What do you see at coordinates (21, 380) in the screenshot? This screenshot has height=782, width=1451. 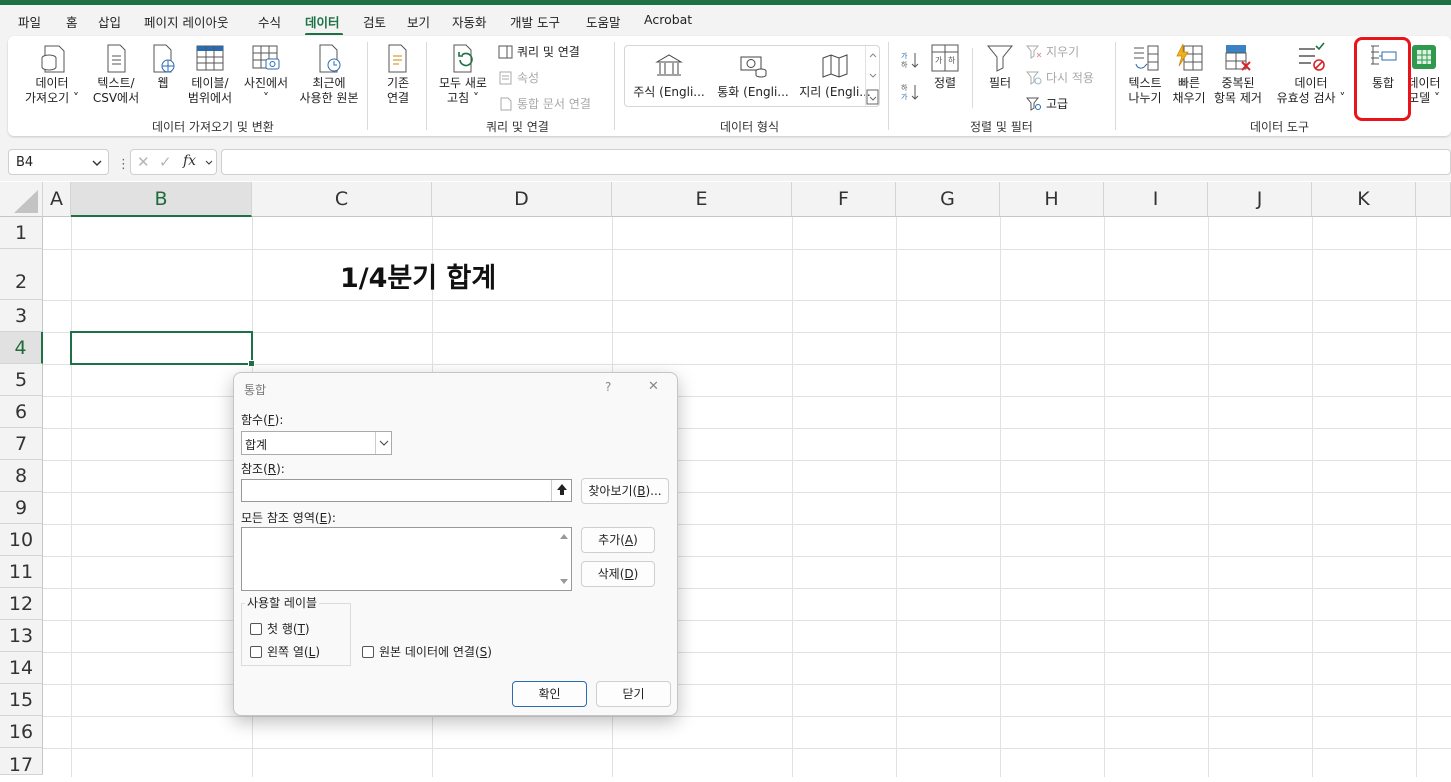 I see `row-header: 5` at bounding box center [21, 380].